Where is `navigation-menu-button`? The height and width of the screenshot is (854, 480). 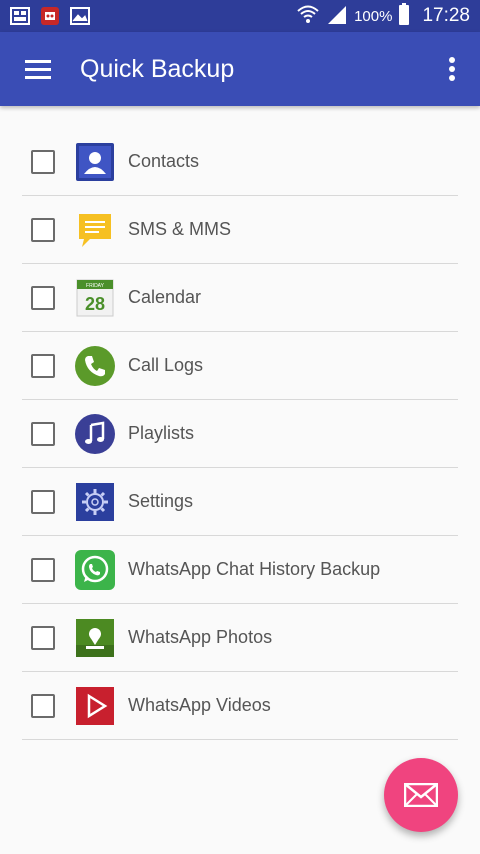
navigation-menu-button is located at coordinates (38, 69).